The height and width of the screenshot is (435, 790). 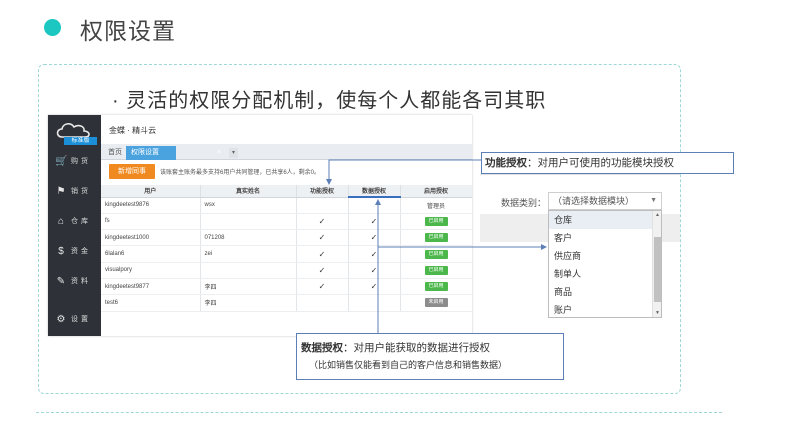 What do you see at coordinates (607, 163) in the screenshot?
I see `function-auth-callout: 功能授权：对用户可使用的功能模块授权` at bounding box center [607, 163].